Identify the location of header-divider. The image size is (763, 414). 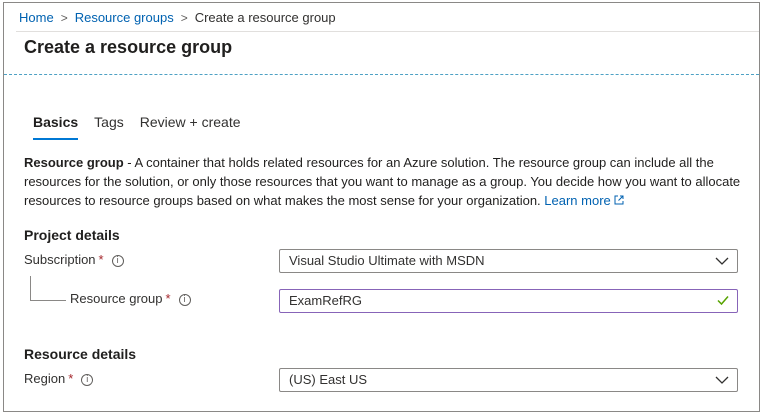
(387, 31).